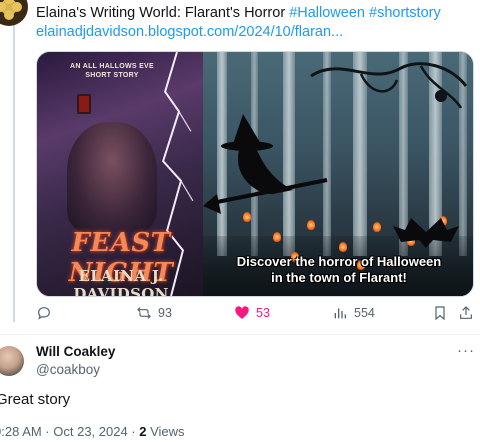  What do you see at coordinates (14, 13) in the screenshot?
I see `author-avatar` at bounding box center [14, 13].